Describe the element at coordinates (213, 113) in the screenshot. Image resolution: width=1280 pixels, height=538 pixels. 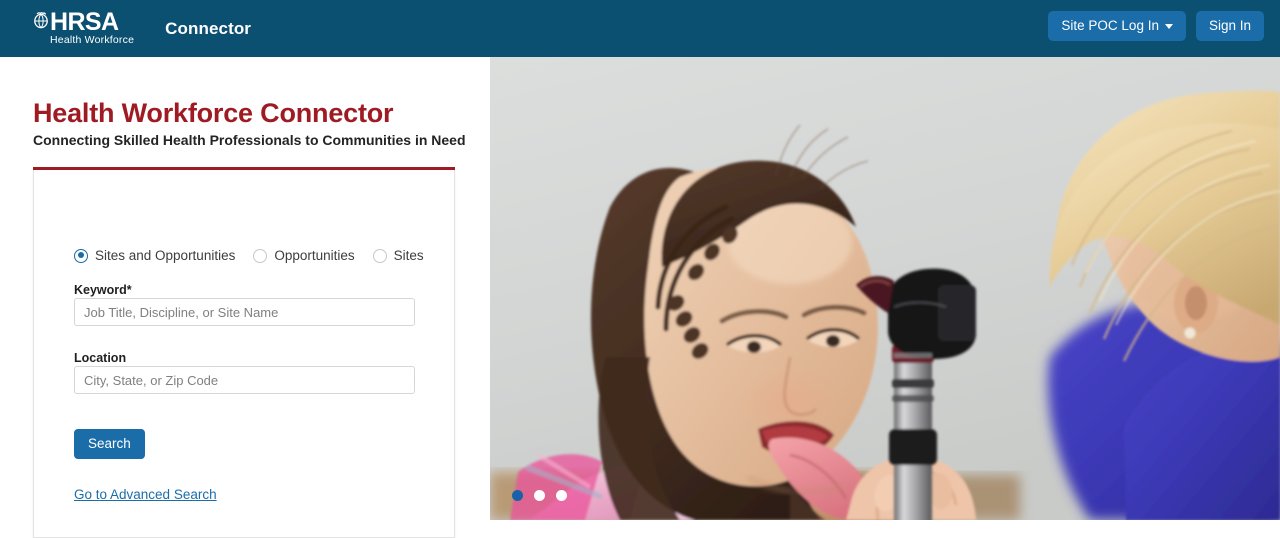
I see `page-title: Health Workforce Connector` at that location.